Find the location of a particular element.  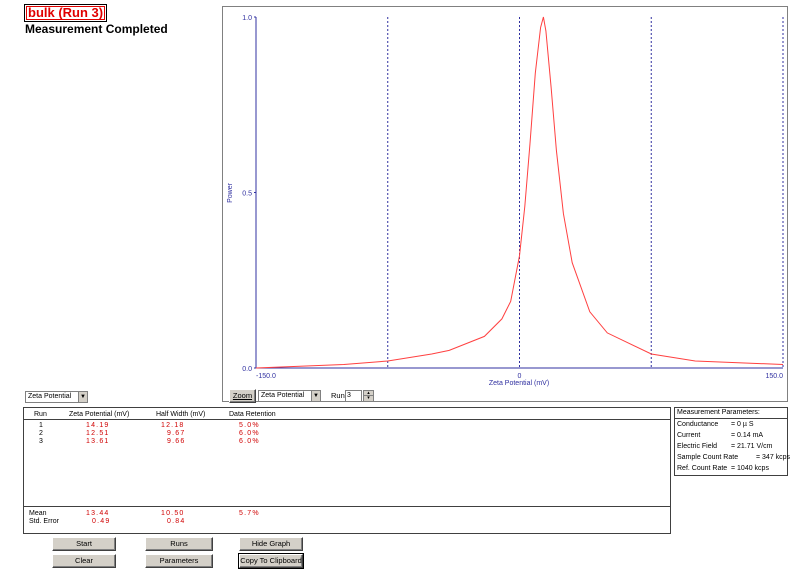

zoom-label: Zoom is located at coordinates (242, 395).